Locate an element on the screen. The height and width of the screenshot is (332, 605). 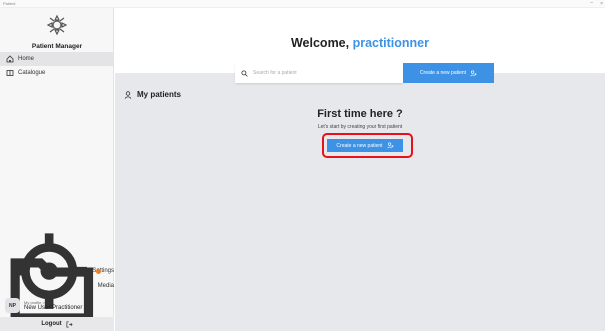
sidebar-item-label: Catalogue is located at coordinates (32, 73).